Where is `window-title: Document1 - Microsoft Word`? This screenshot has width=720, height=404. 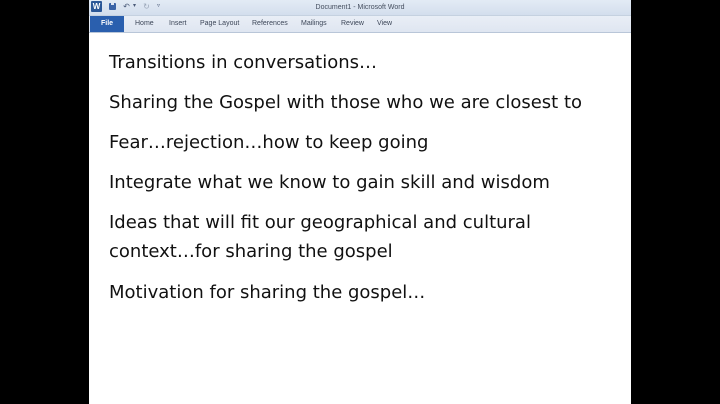 window-title: Document1 - Microsoft Word is located at coordinates (360, 7).